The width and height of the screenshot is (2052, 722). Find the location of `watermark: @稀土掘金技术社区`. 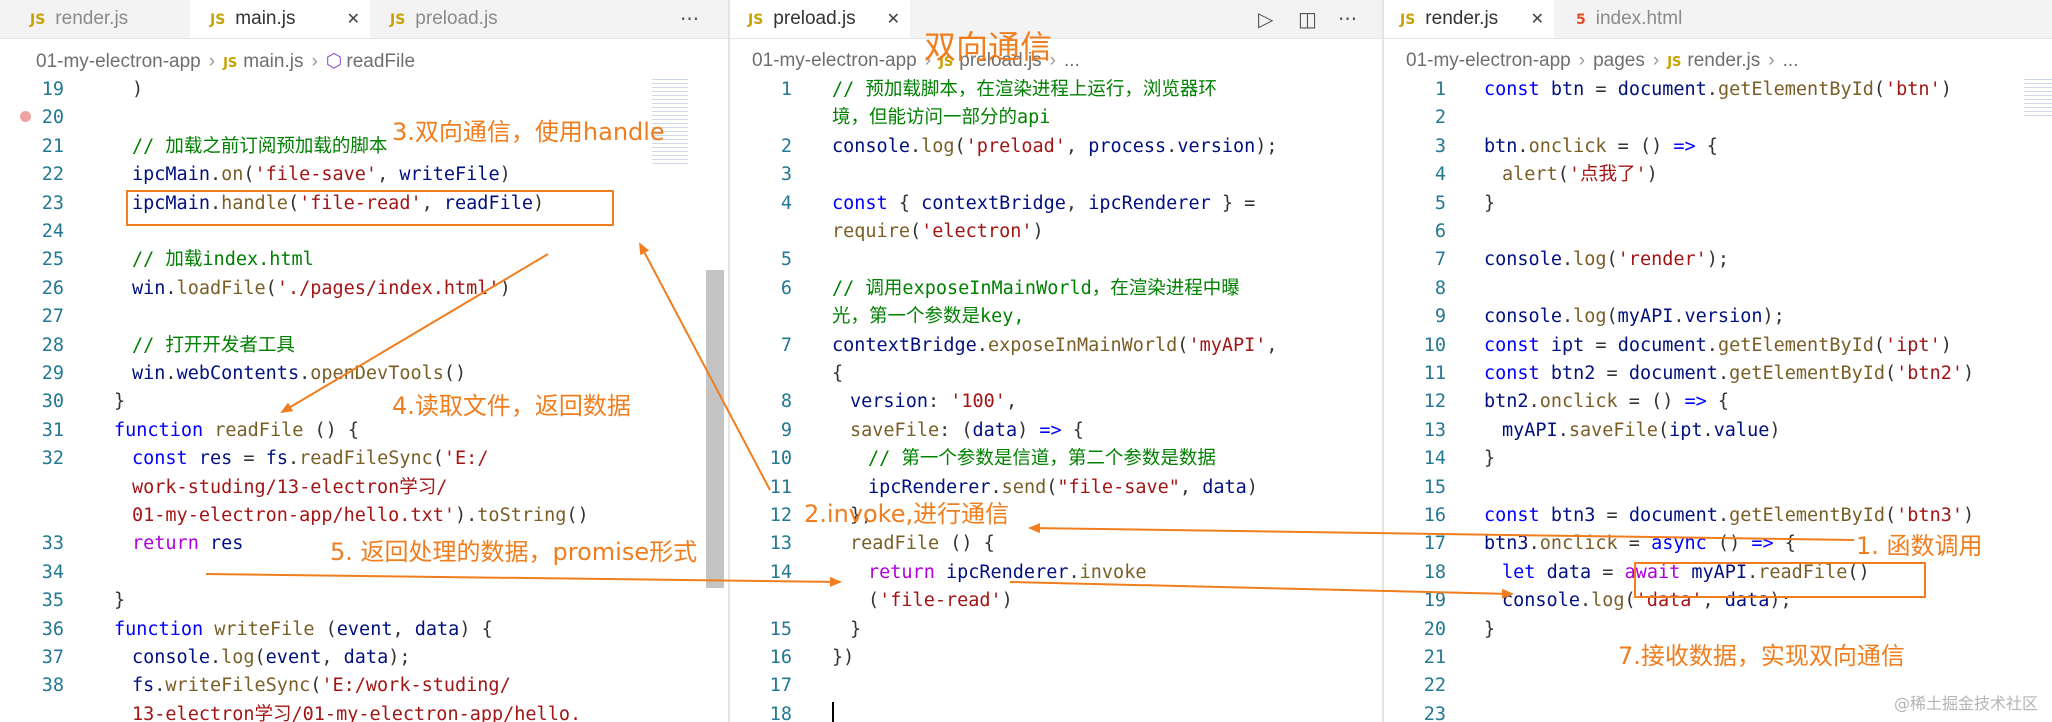

watermark: @稀土掘金技术社区 is located at coordinates (1965, 703).